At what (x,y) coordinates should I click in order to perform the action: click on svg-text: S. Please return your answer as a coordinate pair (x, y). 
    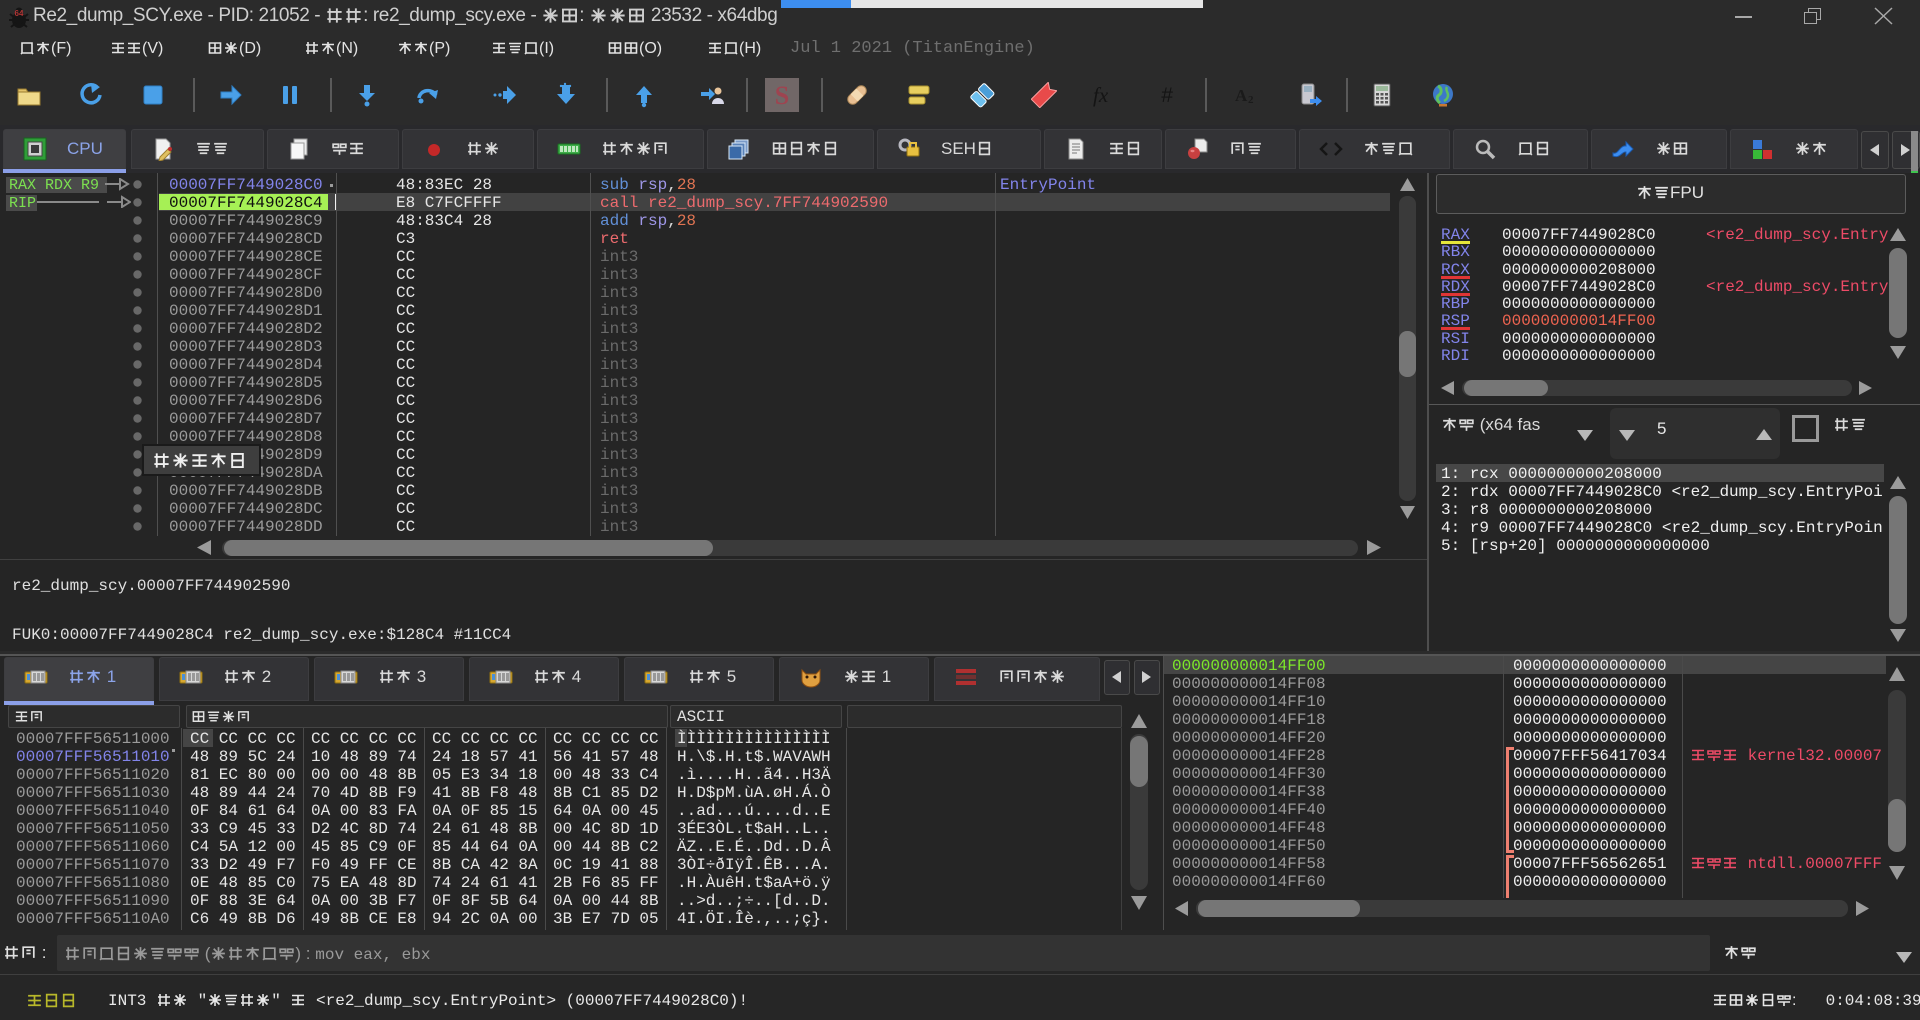
    Looking at the image, I should click on (782, 95).